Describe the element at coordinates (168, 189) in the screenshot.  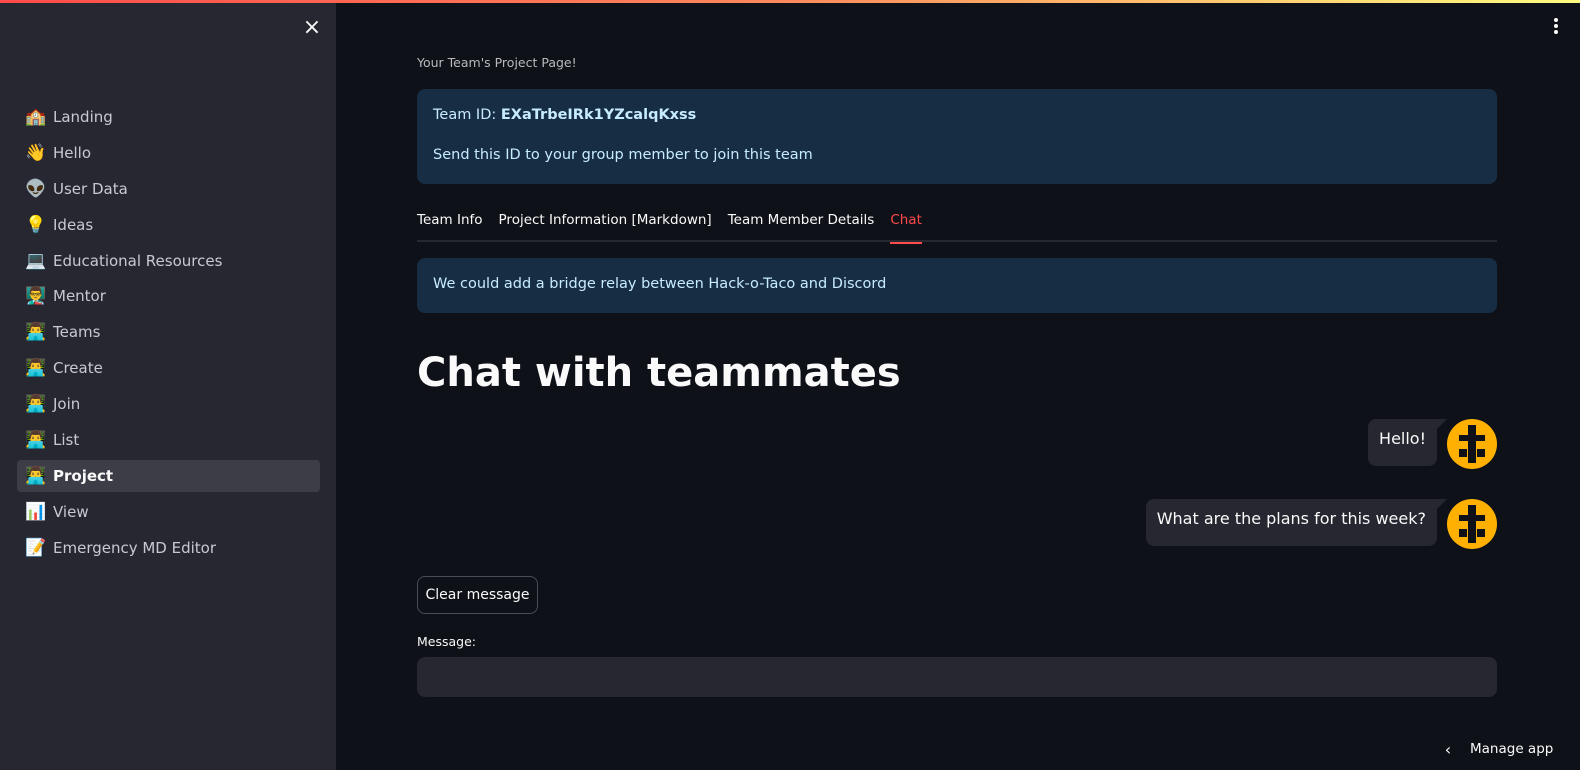
I see `sidebar-item-user-data: 👽 User Data` at that location.